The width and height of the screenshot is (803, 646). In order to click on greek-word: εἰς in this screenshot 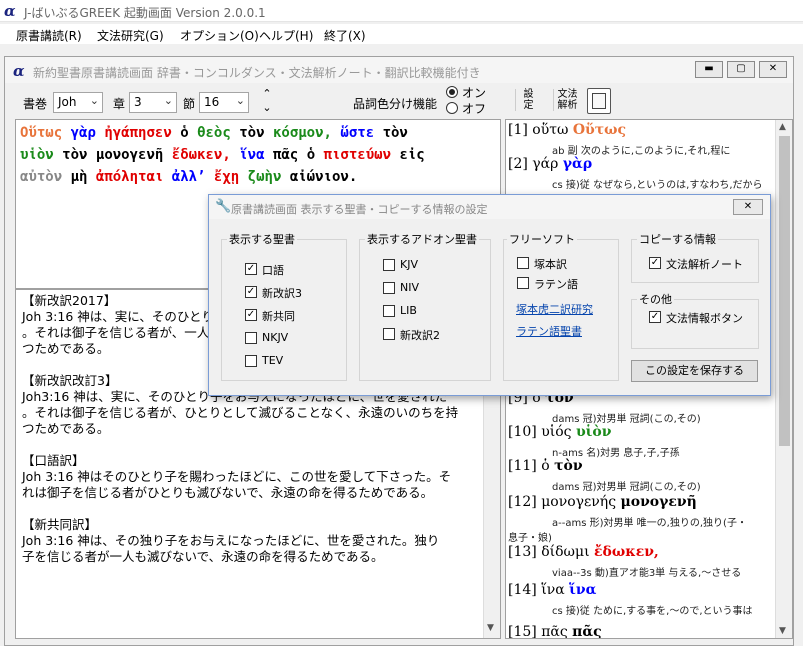, I will do `click(411, 155)`.